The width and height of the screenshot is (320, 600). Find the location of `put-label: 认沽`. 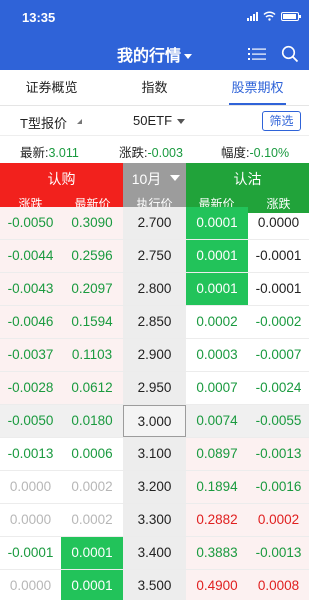

put-label: 认沽 is located at coordinates (247, 179).